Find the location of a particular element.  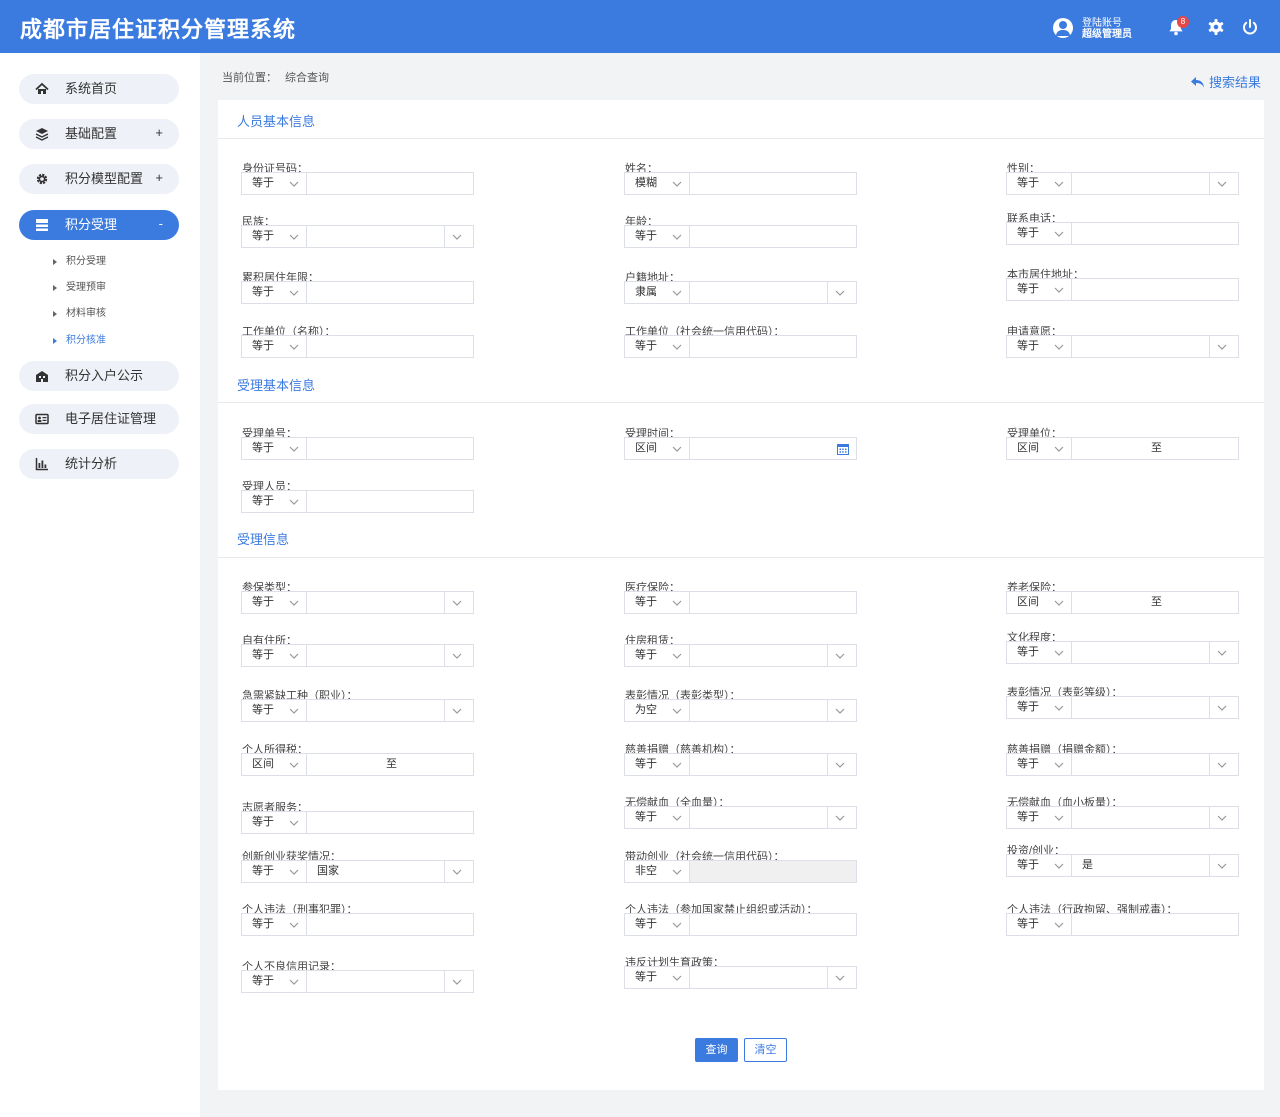

power-icon is located at coordinates (1250, 27).